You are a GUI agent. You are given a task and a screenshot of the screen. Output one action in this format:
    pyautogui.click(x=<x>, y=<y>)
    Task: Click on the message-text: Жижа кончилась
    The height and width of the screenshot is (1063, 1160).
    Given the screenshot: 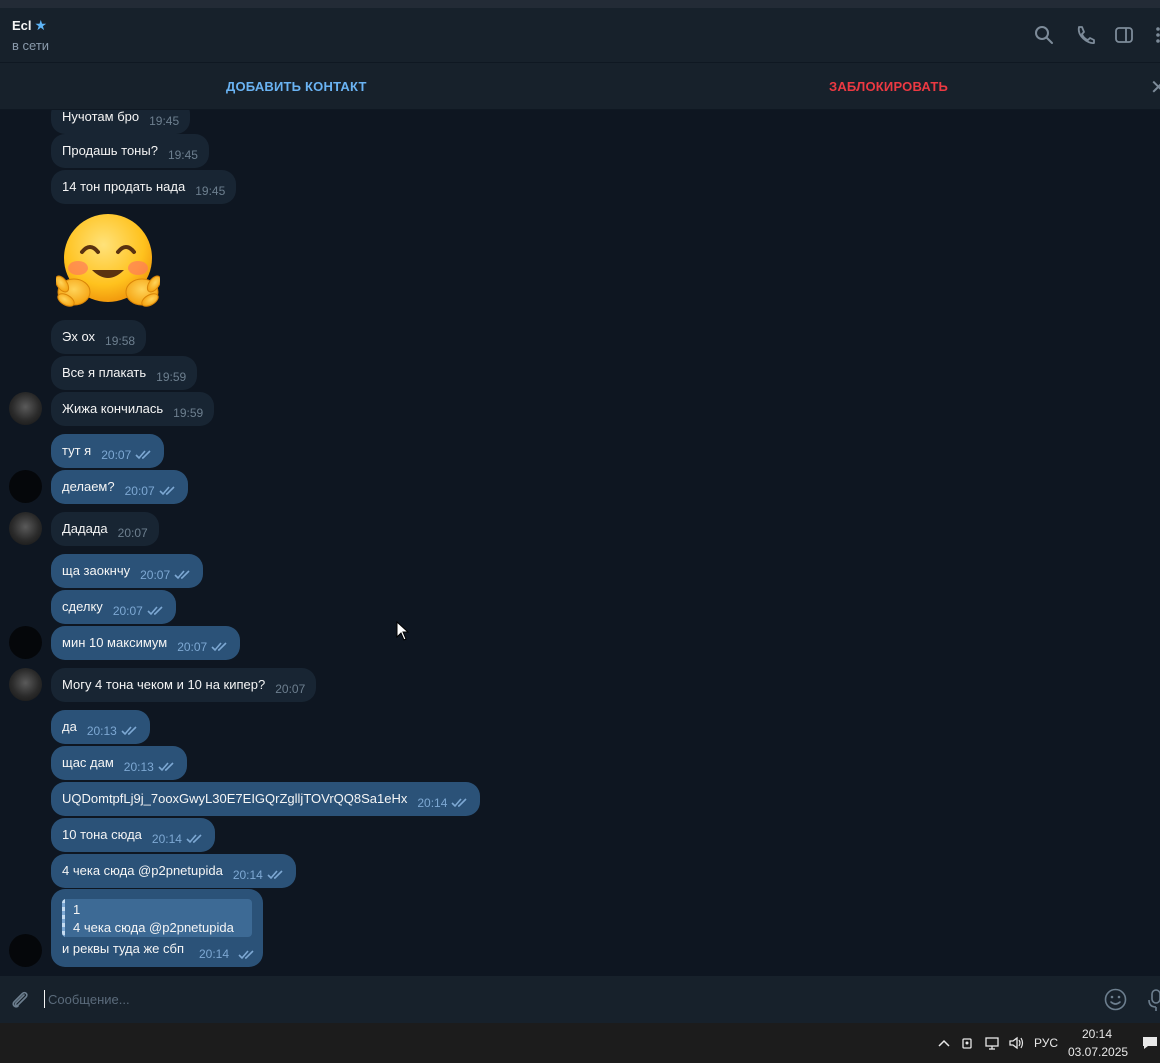 What is the action you would take?
    pyautogui.click(x=113, y=408)
    